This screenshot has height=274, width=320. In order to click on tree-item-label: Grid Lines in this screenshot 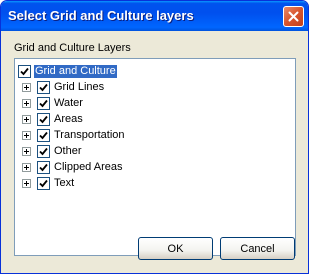, I will do `click(79, 87)`.